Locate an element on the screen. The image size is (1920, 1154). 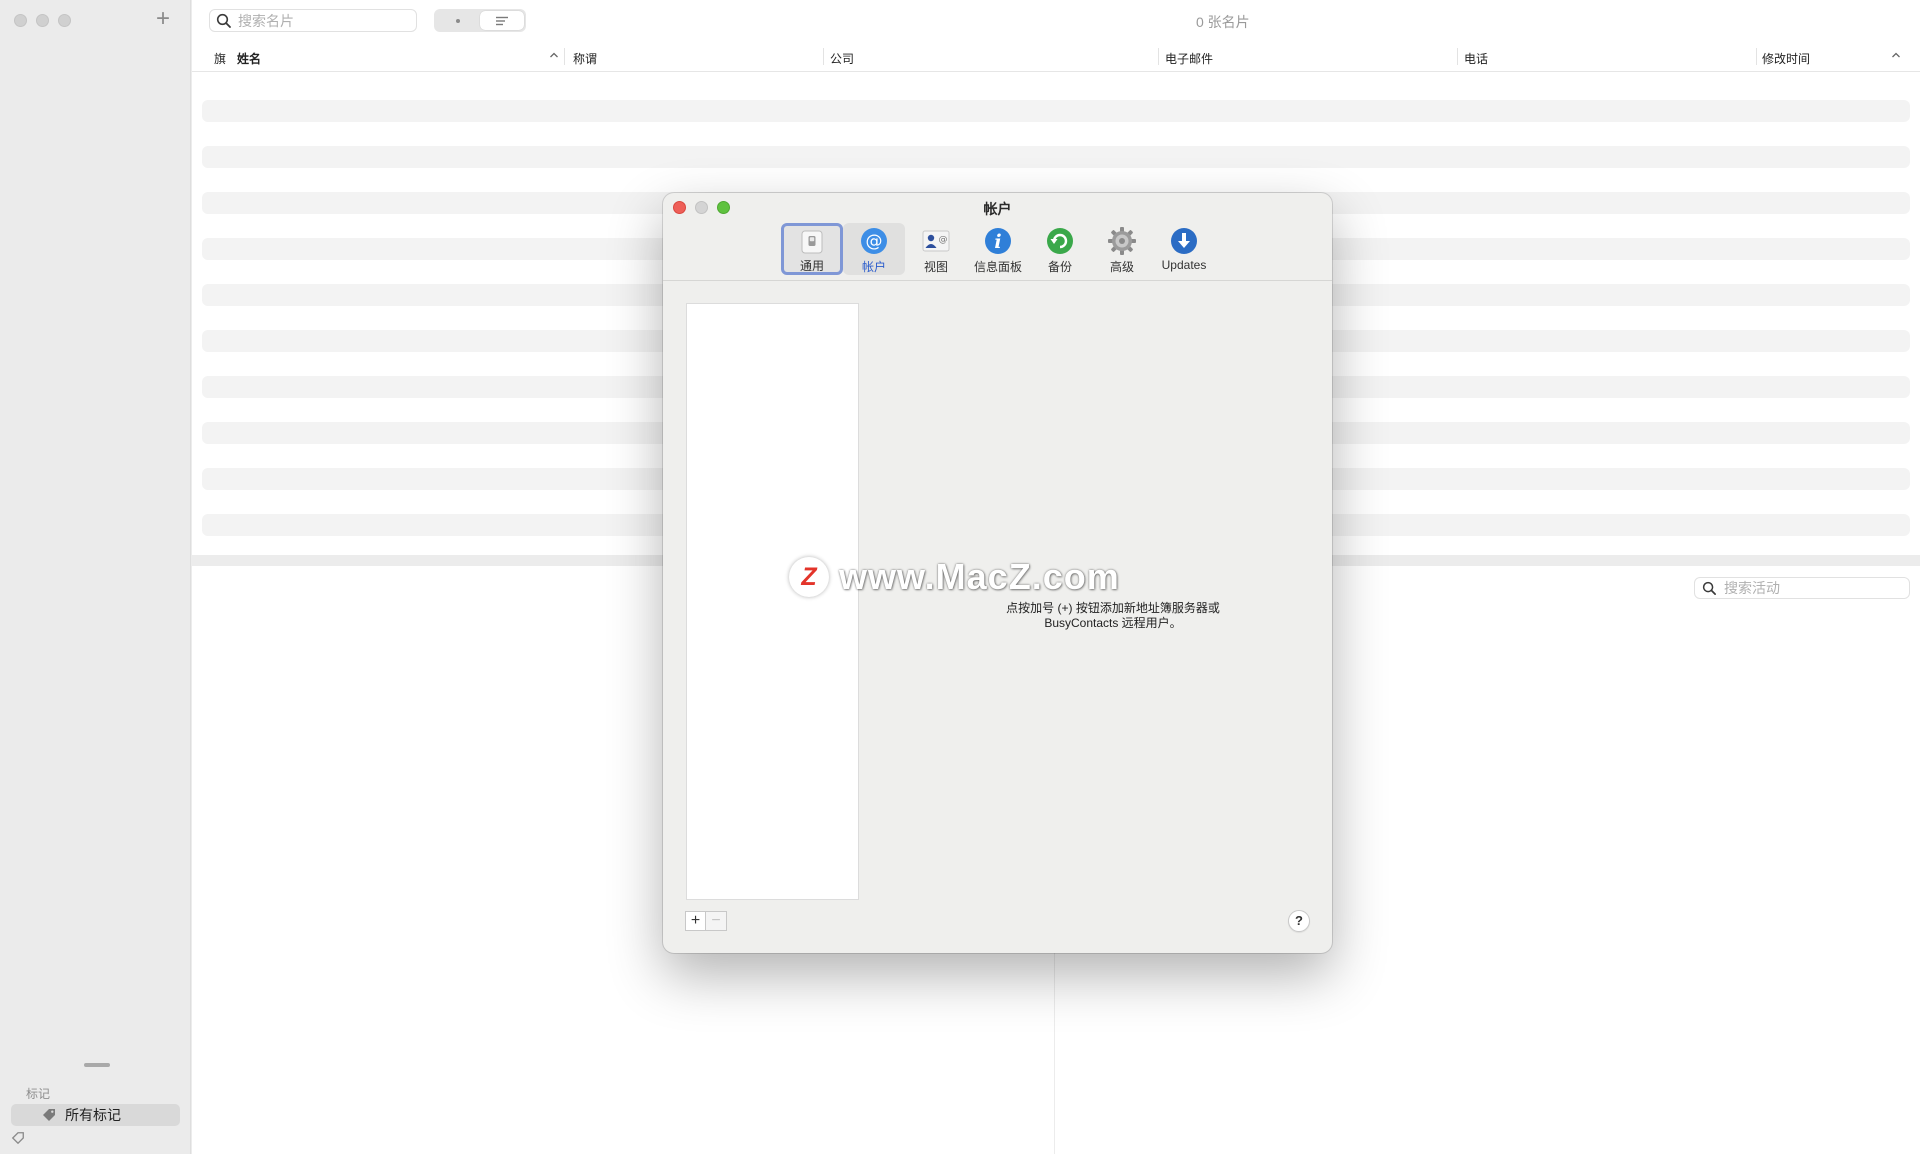
tab-label: 信息面板 is located at coordinates (997, 267).